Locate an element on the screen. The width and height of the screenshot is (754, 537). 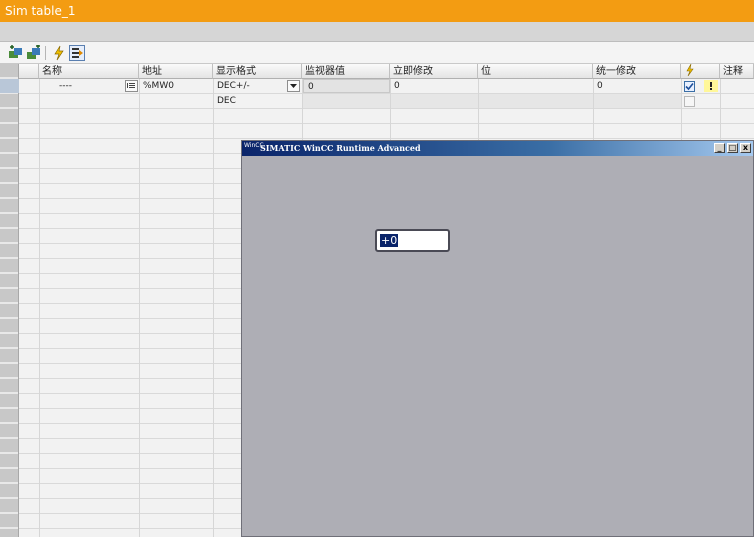
display-format-dropdown is located at coordinates (293, 86).